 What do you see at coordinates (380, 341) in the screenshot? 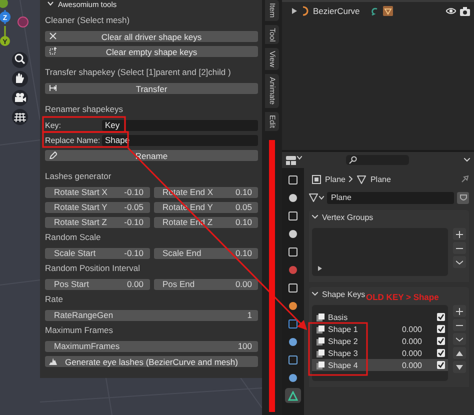
I see `shape-key-row: Shape 2 0.000` at bounding box center [380, 341].